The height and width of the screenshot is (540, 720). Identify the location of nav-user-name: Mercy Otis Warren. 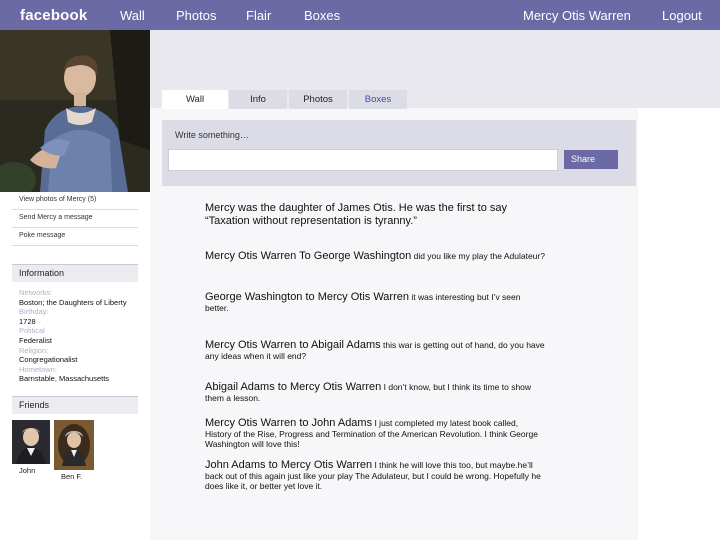
(577, 15).